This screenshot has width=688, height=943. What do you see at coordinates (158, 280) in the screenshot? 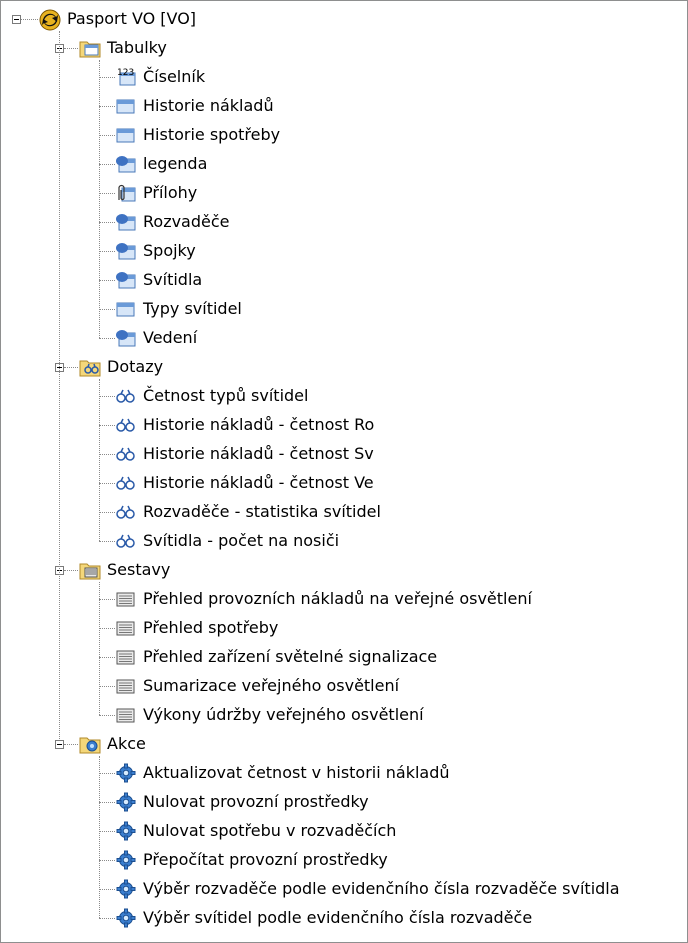
I see `tree-item: Svítidla` at bounding box center [158, 280].